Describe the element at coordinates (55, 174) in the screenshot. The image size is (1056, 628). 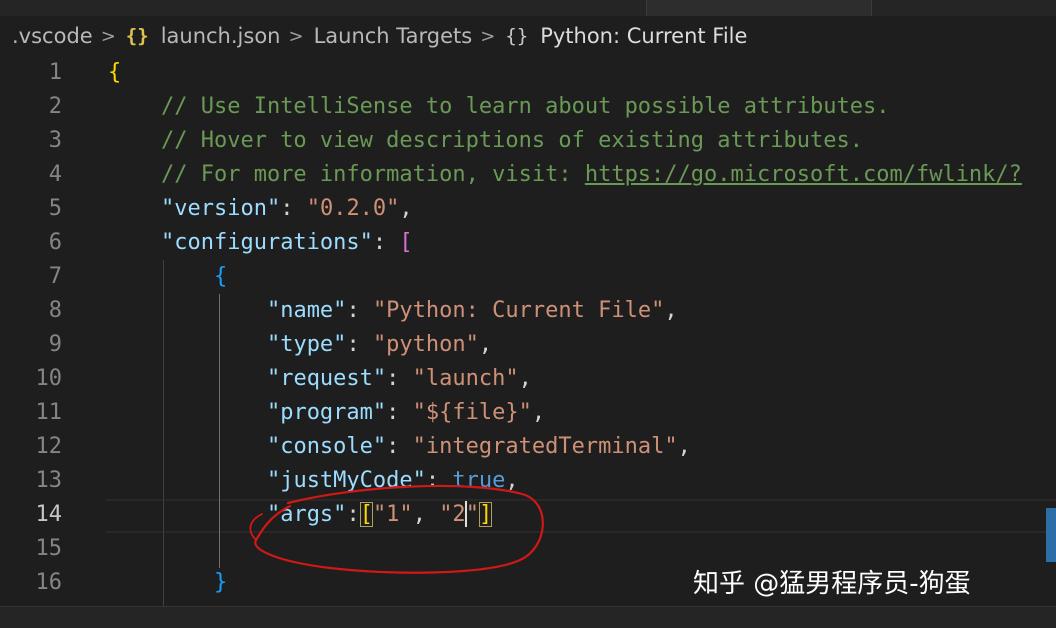
I see `line-number: 4` at that location.